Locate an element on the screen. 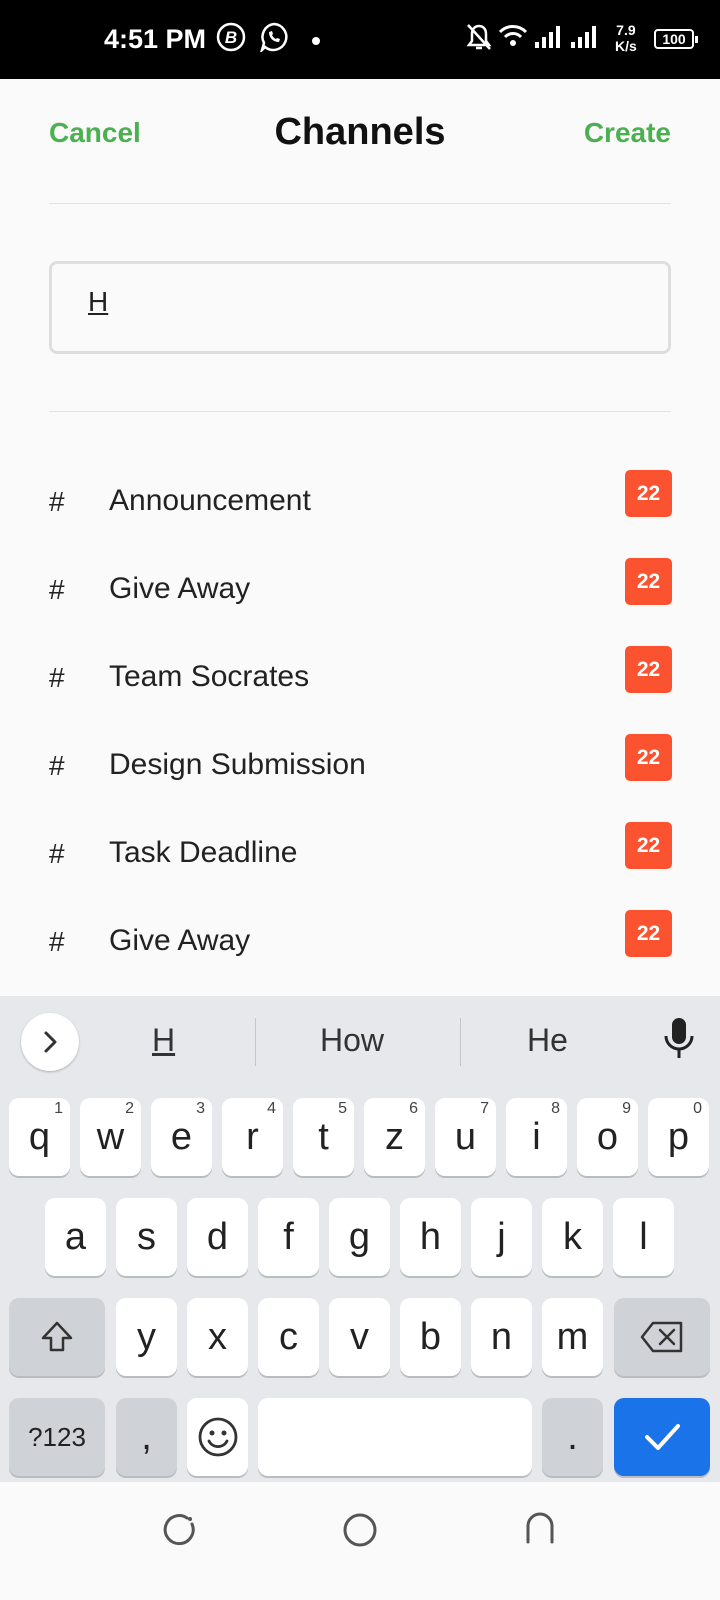 This screenshot has height=1600, width=720. key-f: f is located at coordinates (288, 1237).